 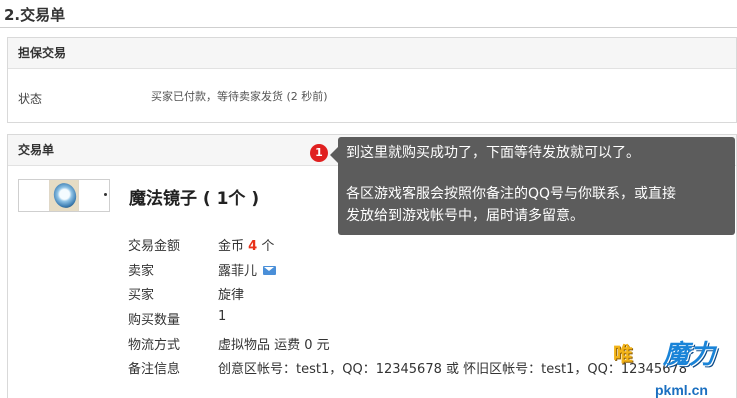 I want to click on item-thumbnail, so click(x=64, y=195).